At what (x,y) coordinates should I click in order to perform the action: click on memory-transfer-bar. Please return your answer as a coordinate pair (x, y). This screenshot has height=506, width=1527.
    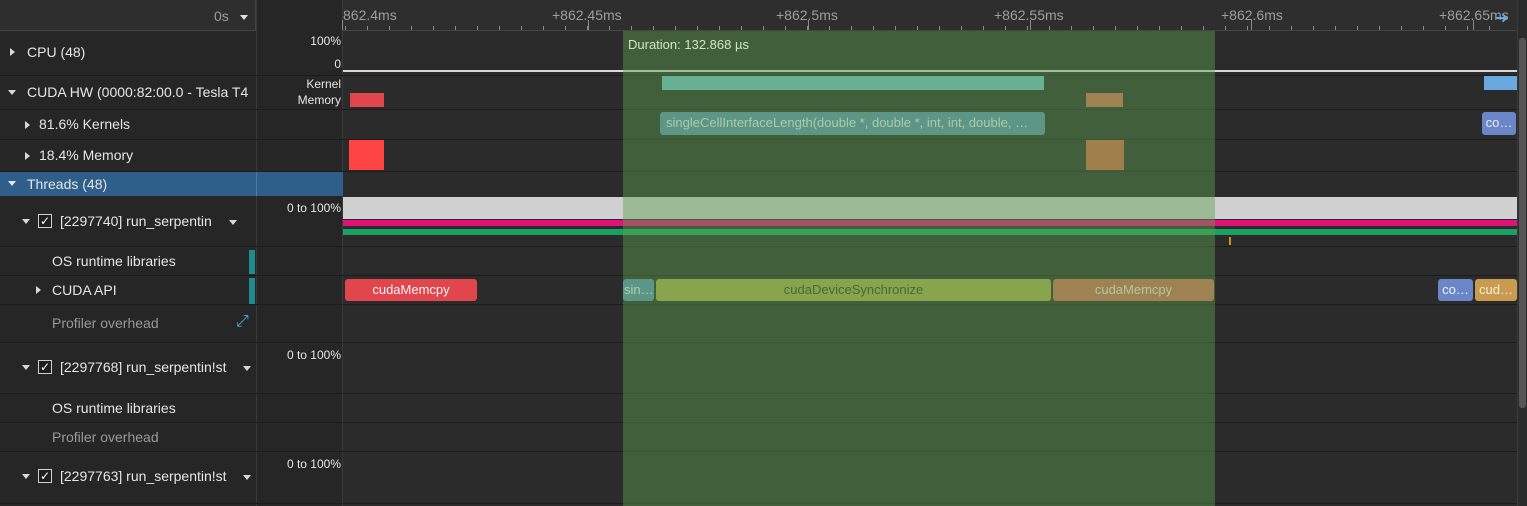
    Looking at the image, I should click on (366, 155).